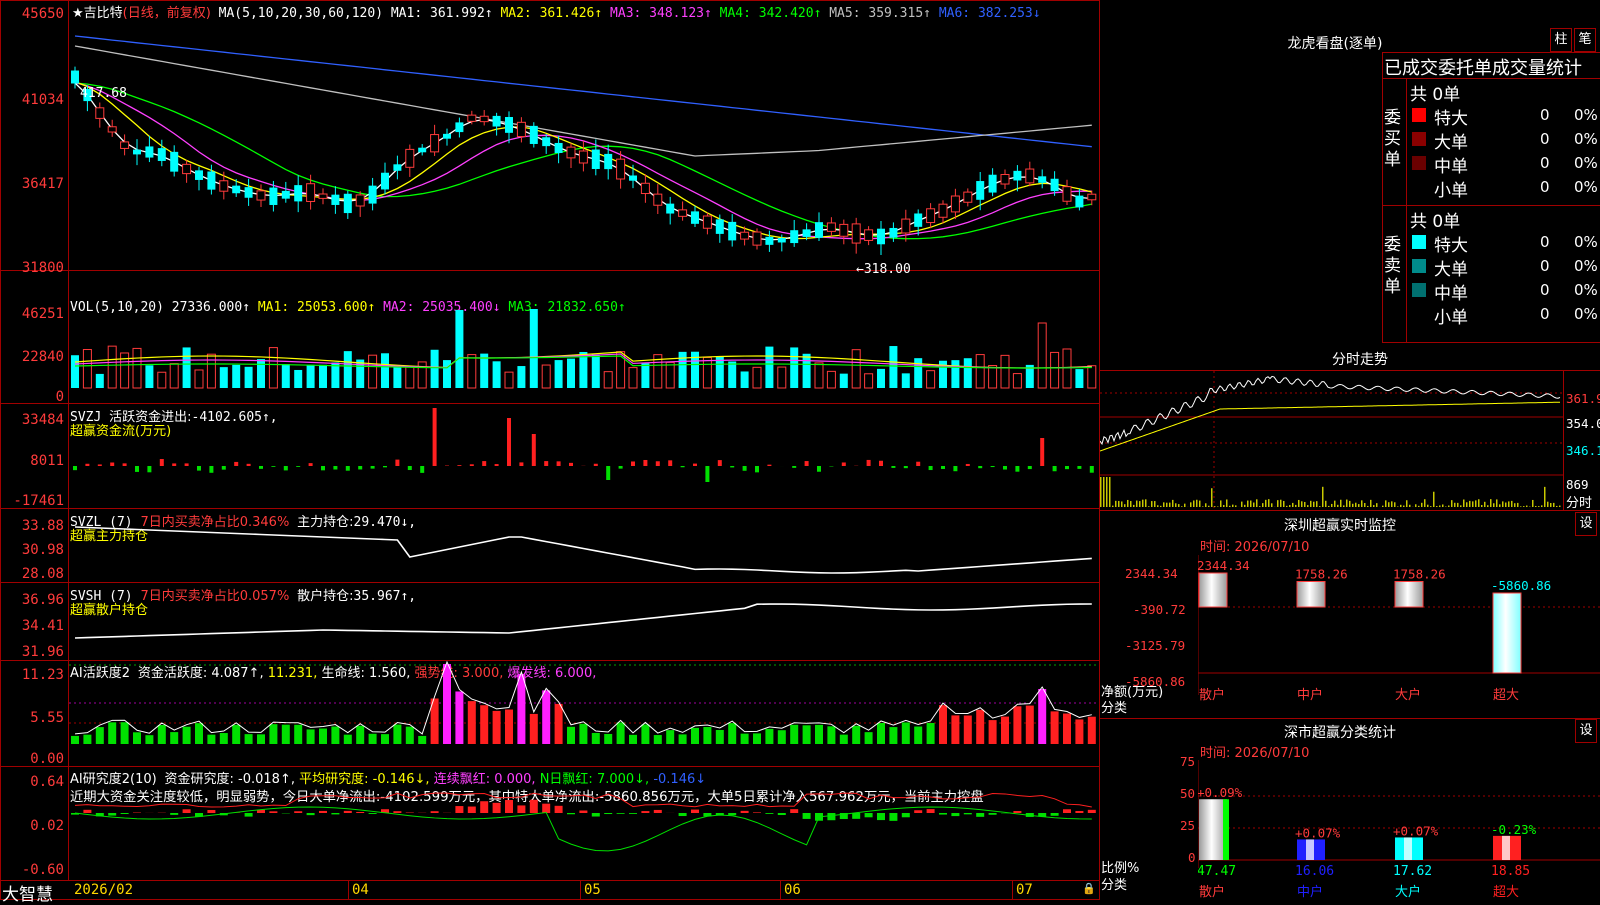  Describe the element at coordinates (1226, 829) in the screenshot. I see `class-bar-edge` at that location.